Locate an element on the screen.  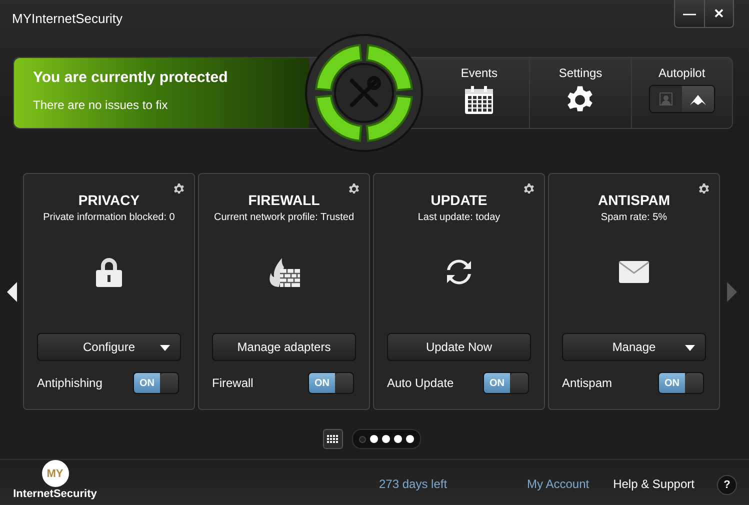
previous-arrow-icon is located at coordinates (11, 292).